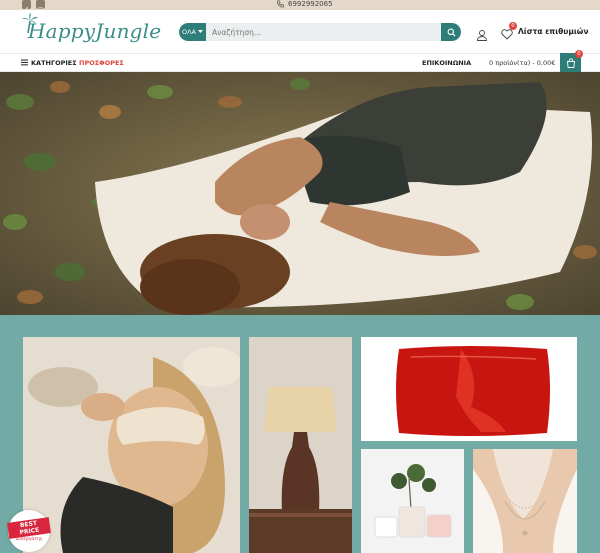 The image size is (600, 553). I want to click on bestprice-partner-badge: BEST PRICE Συνεργάτης, so click(29, 531).